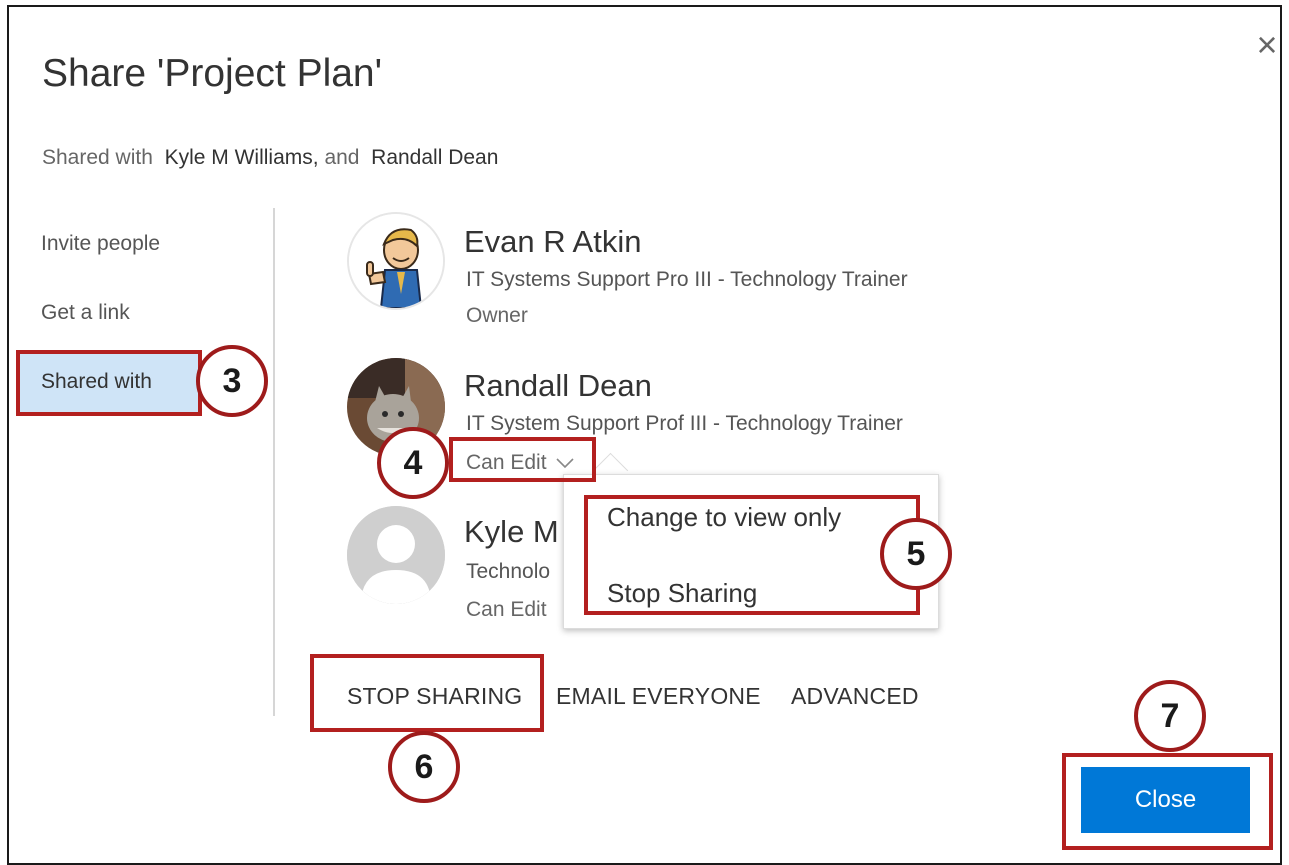 The height and width of the screenshot is (865, 1289). I want to click on nav-get-a-link: Get a link, so click(107, 313).